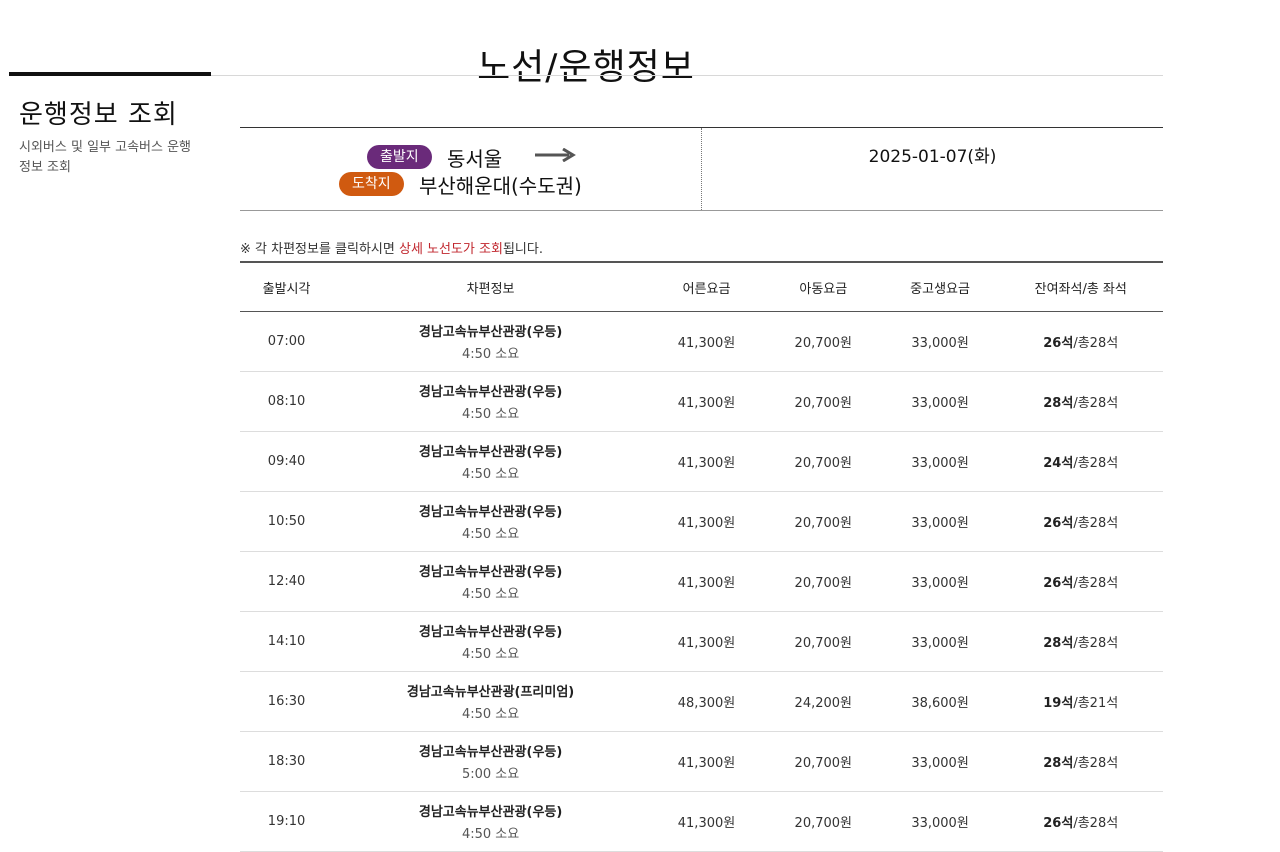 Image resolution: width=1280 pixels, height=852 pixels. Describe the element at coordinates (110, 74) in the screenshot. I see `title-underline-active` at that location.